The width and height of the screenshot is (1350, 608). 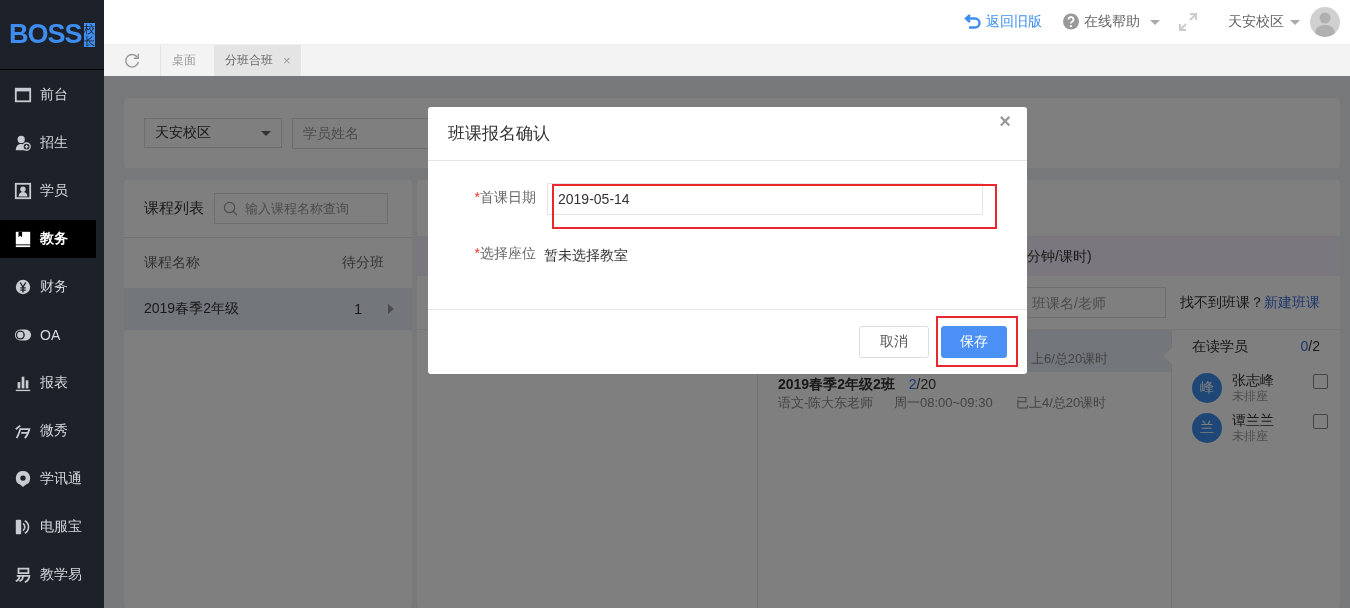 I want to click on fullscreen-icon, so click(x=1188, y=22).